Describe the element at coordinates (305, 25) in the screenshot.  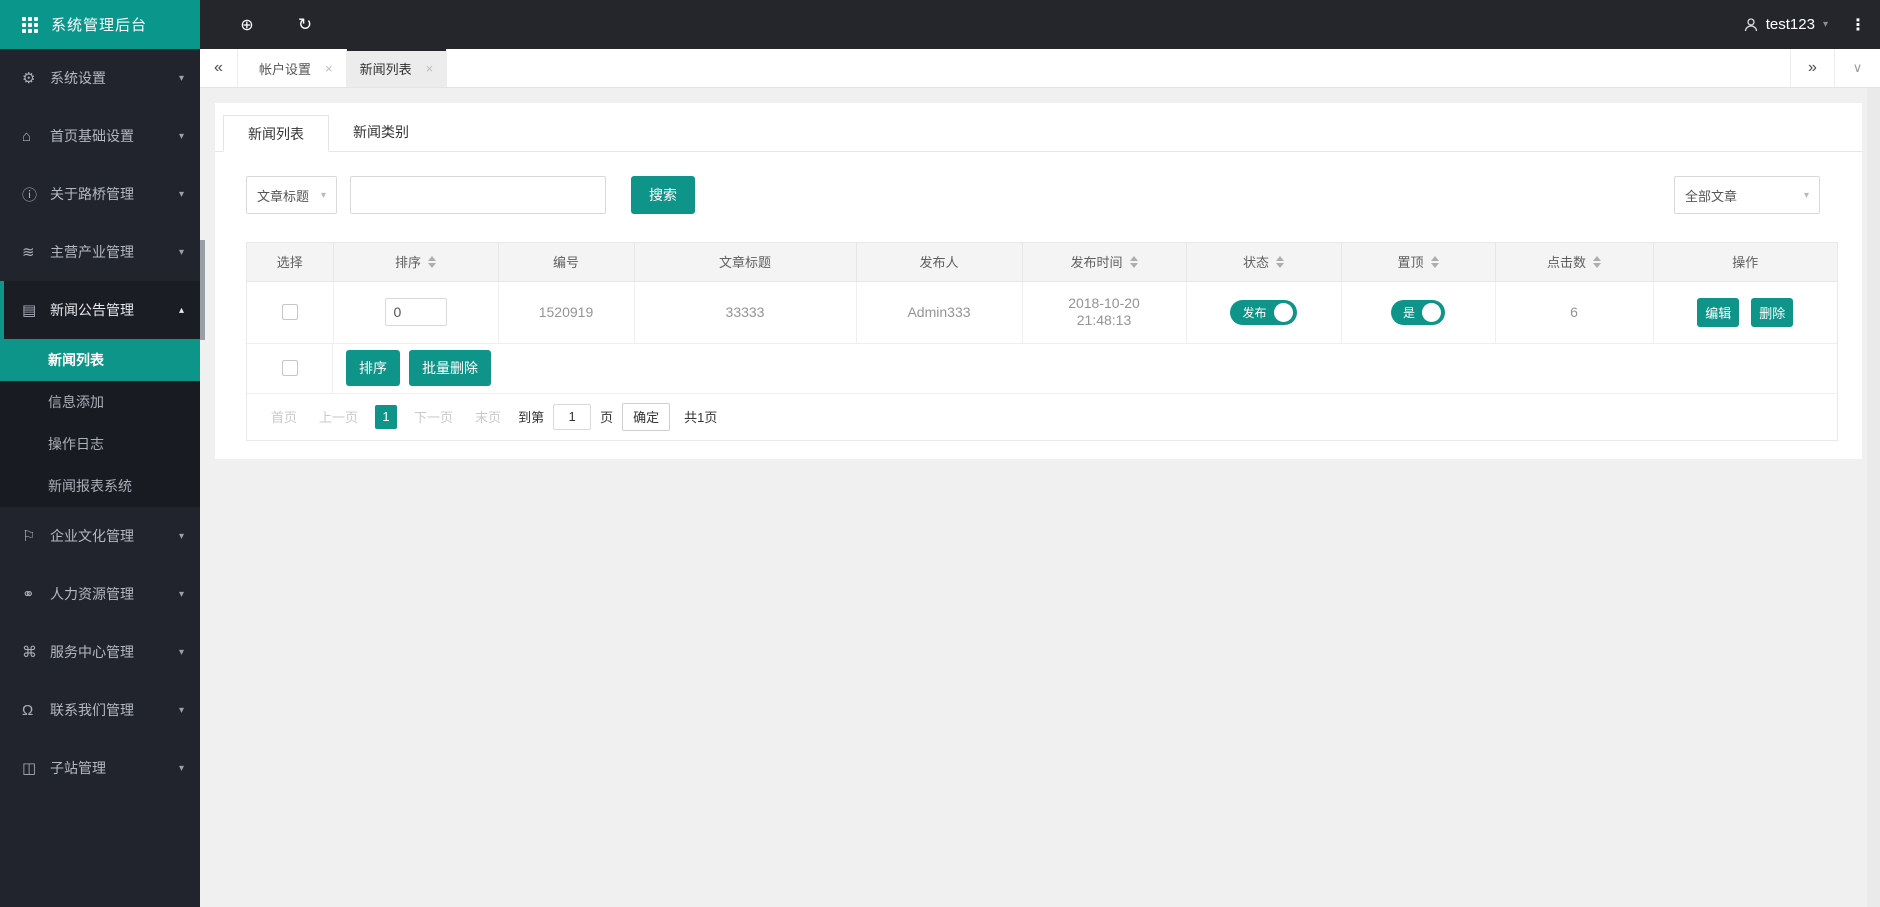
I see `refresh-icon: ↻` at that location.